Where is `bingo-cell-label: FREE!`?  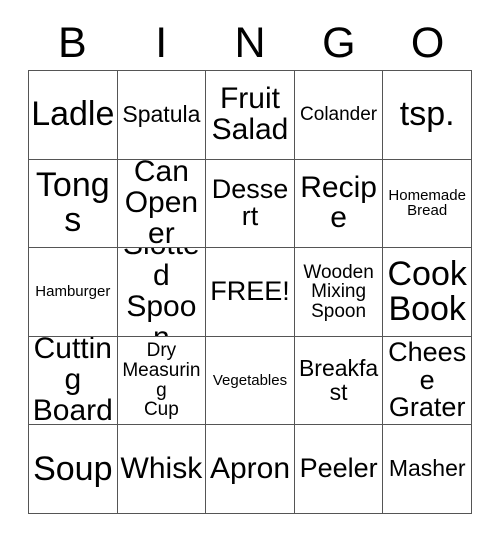 bingo-cell-label: FREE! is located at coordinates (250, 291).